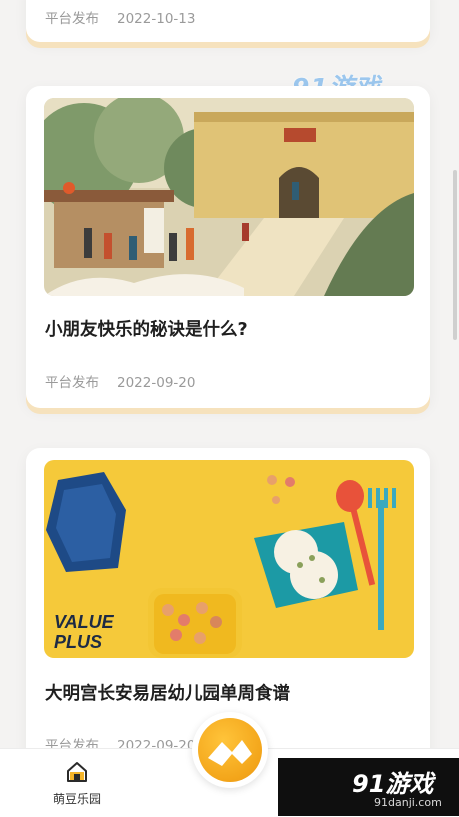 This screenshot has width=459, height=817. I want to click on article-meta: 平台发布 2022-09-20, so click(120, 381).